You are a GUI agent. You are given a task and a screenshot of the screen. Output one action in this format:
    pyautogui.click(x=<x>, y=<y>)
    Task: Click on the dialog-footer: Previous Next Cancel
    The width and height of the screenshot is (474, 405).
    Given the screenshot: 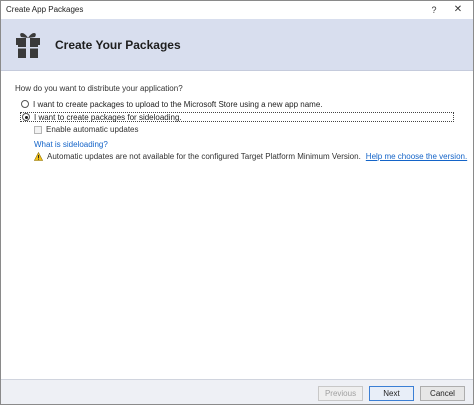 What is the action you would take?
    pyautogui.click(x=237, y=391)
    